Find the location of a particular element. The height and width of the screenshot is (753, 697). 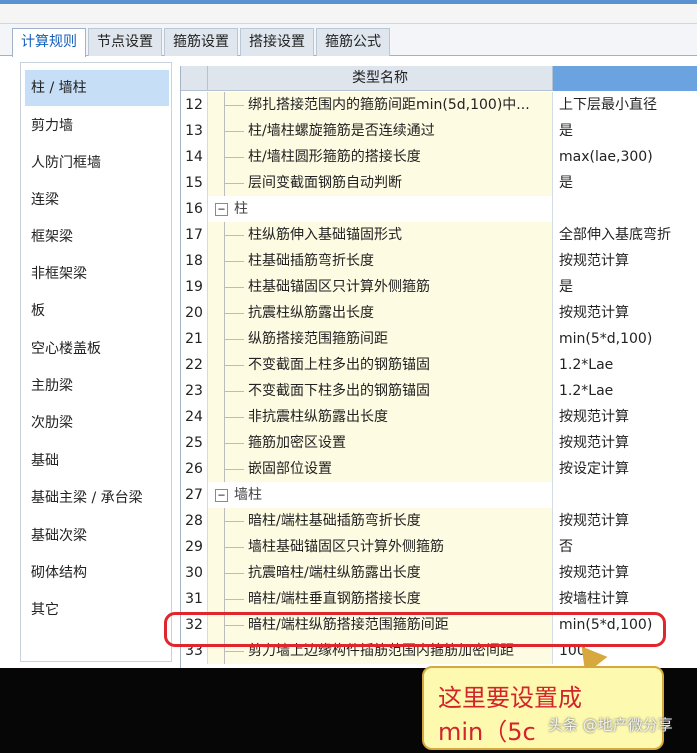

setting-name: 暗柱/端柱垂直钢筋搭接长度 is located at coordinates (334, 599).